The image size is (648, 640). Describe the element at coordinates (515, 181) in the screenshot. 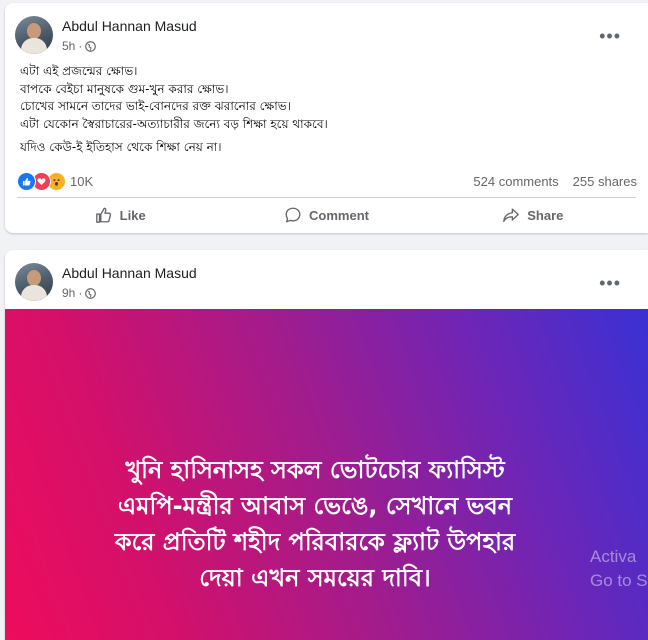

I see `comments-count: 524 comments` at that location.